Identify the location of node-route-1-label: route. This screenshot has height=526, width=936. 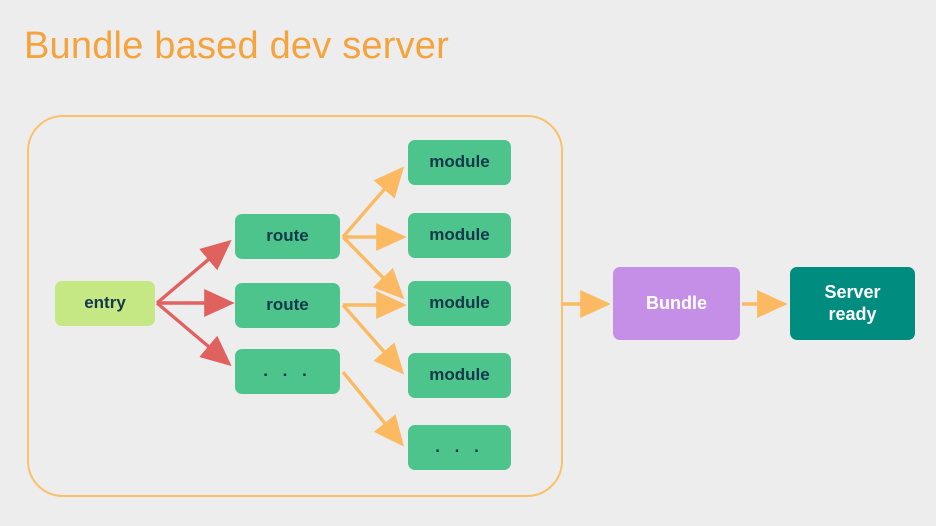
(287, 236).